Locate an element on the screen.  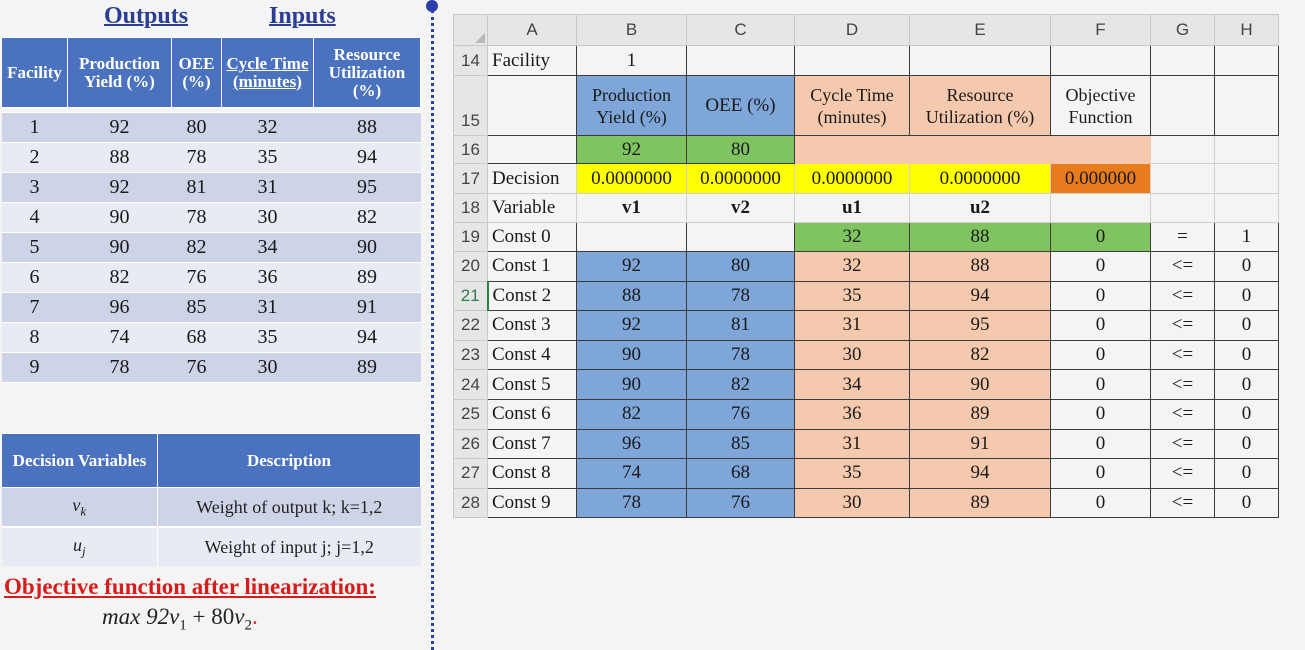
cell-g14 is located at coordinates (1182, 60).